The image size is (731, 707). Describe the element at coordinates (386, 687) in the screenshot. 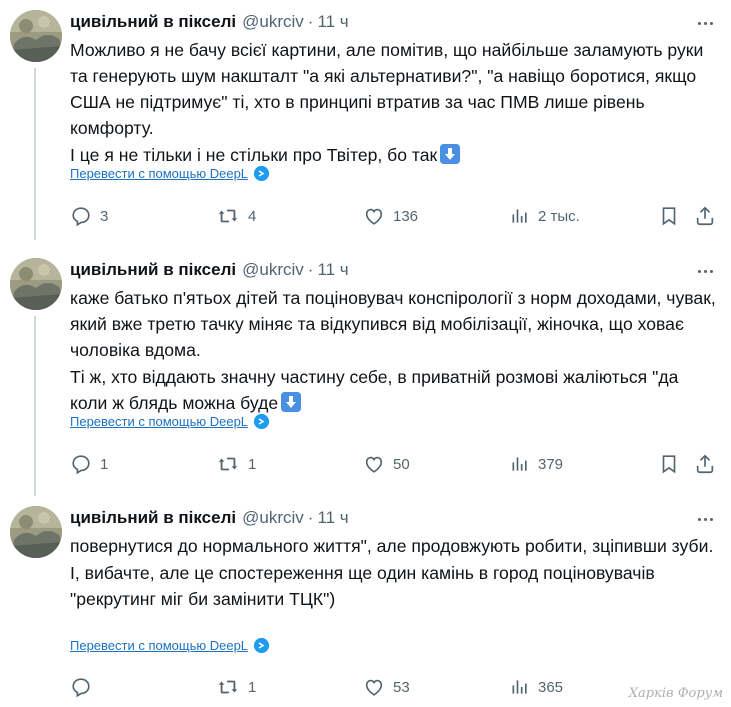

I see `like-button: 53` at that location.